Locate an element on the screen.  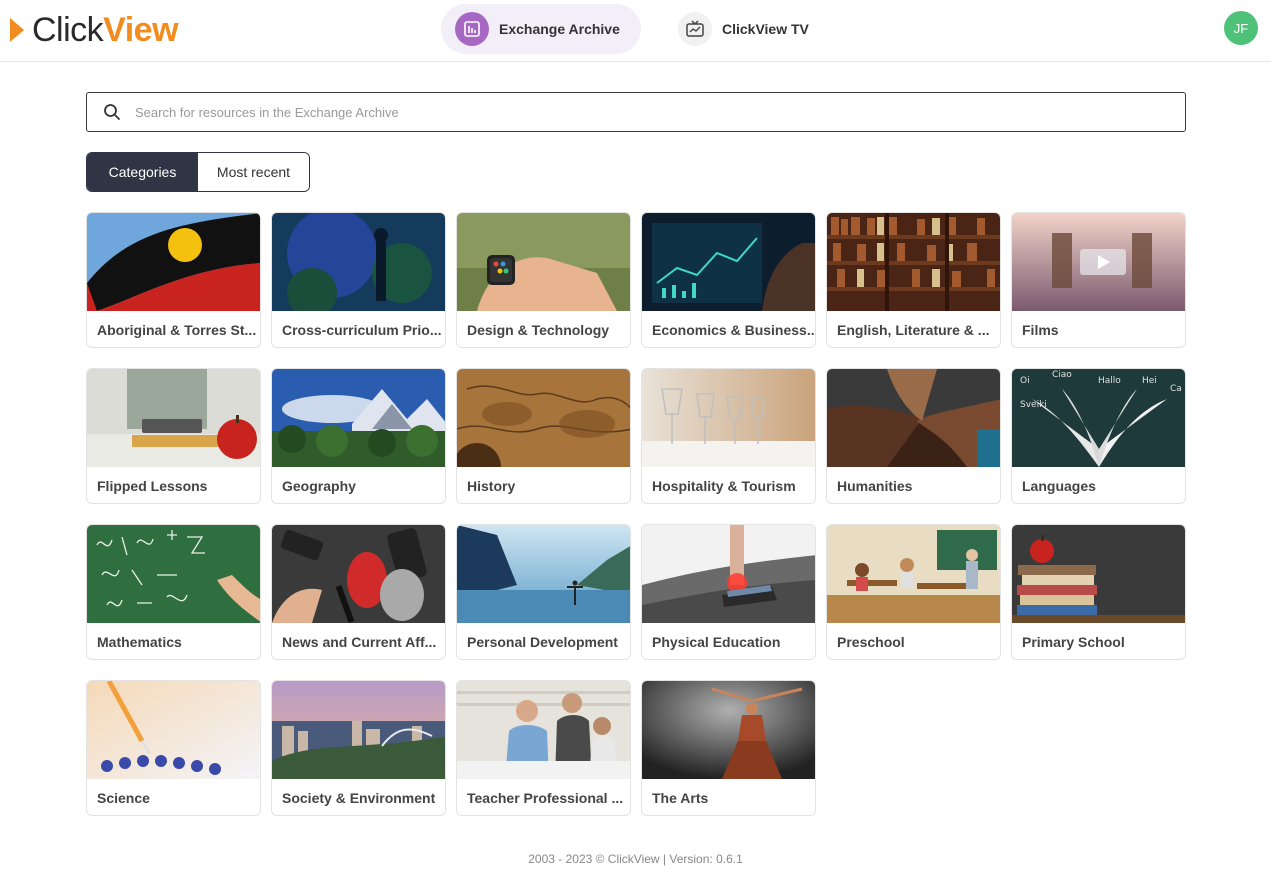
category-label: Physical Education is located at coordinates (716, 641).